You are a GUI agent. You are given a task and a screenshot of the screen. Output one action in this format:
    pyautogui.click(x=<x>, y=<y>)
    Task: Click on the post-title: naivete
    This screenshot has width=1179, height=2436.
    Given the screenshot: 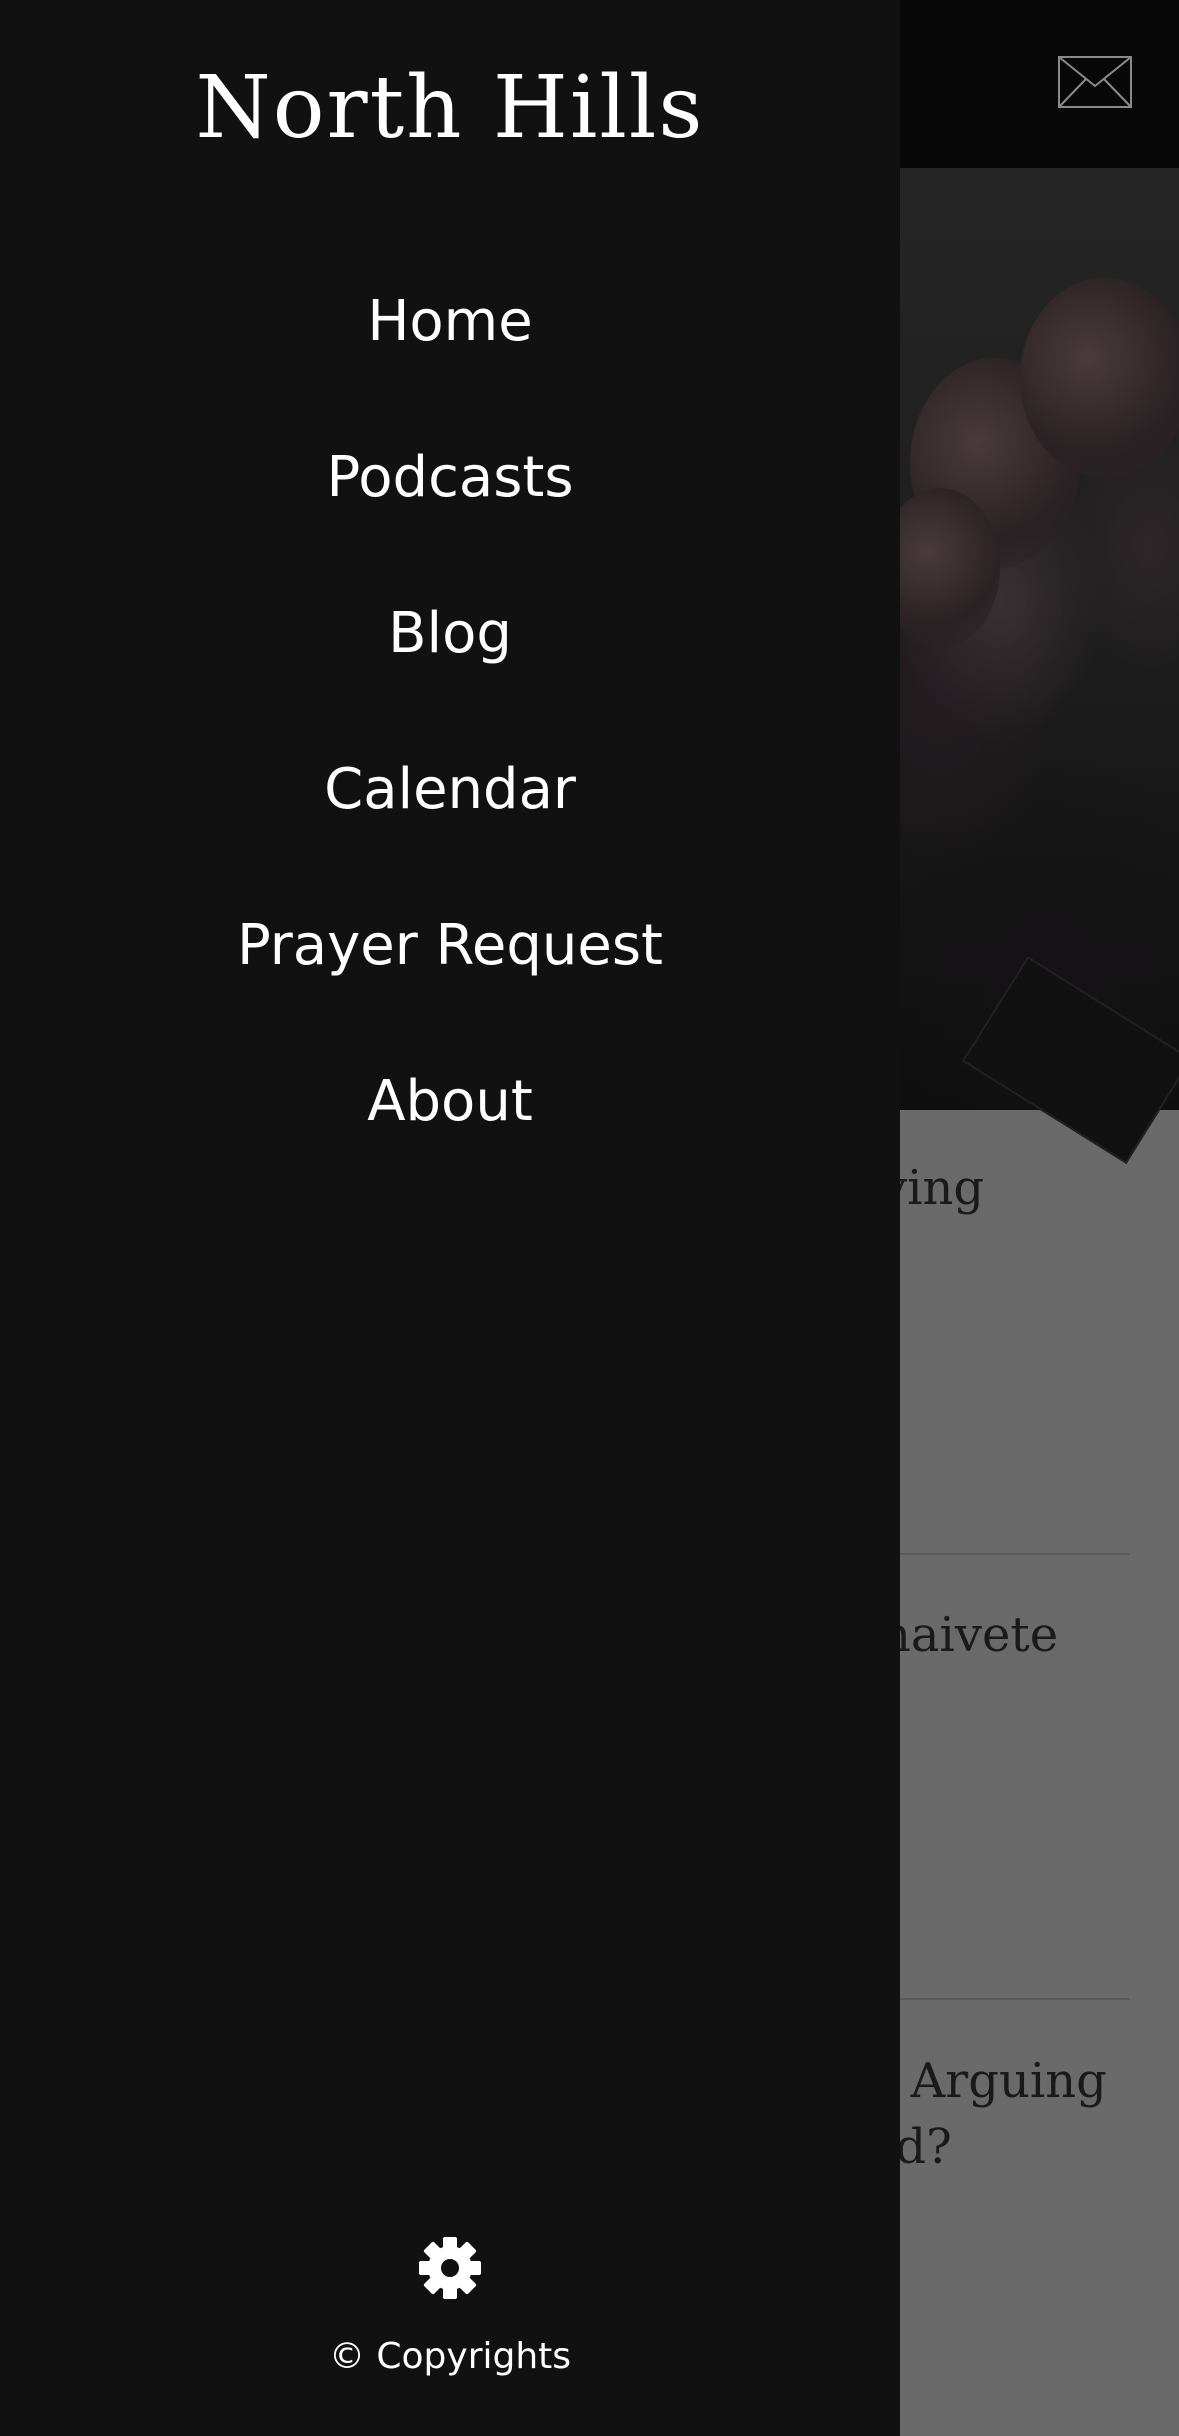 What is the action you would take?
    pyautogui.click(x=969, y=1635)
    